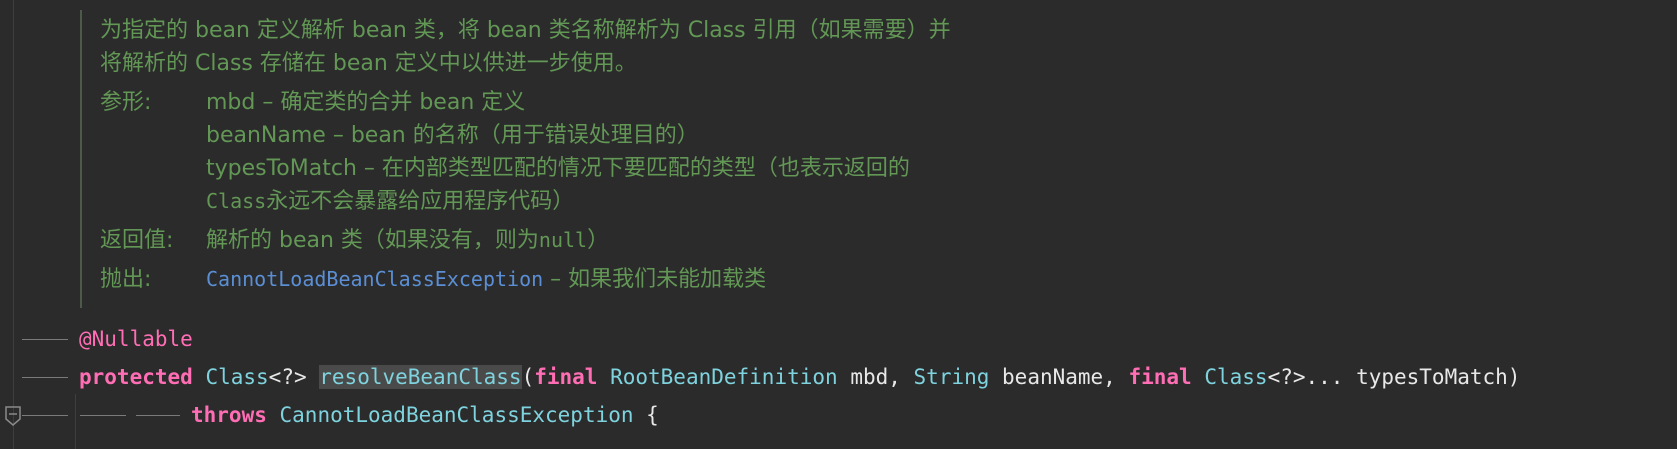 This screenshot has height=449, width=1677. What do you see at coordinates (457, 415) in the screenshot?
I see `type-token: CannotLoadBeanClassException` at bounding box center [457, 415].